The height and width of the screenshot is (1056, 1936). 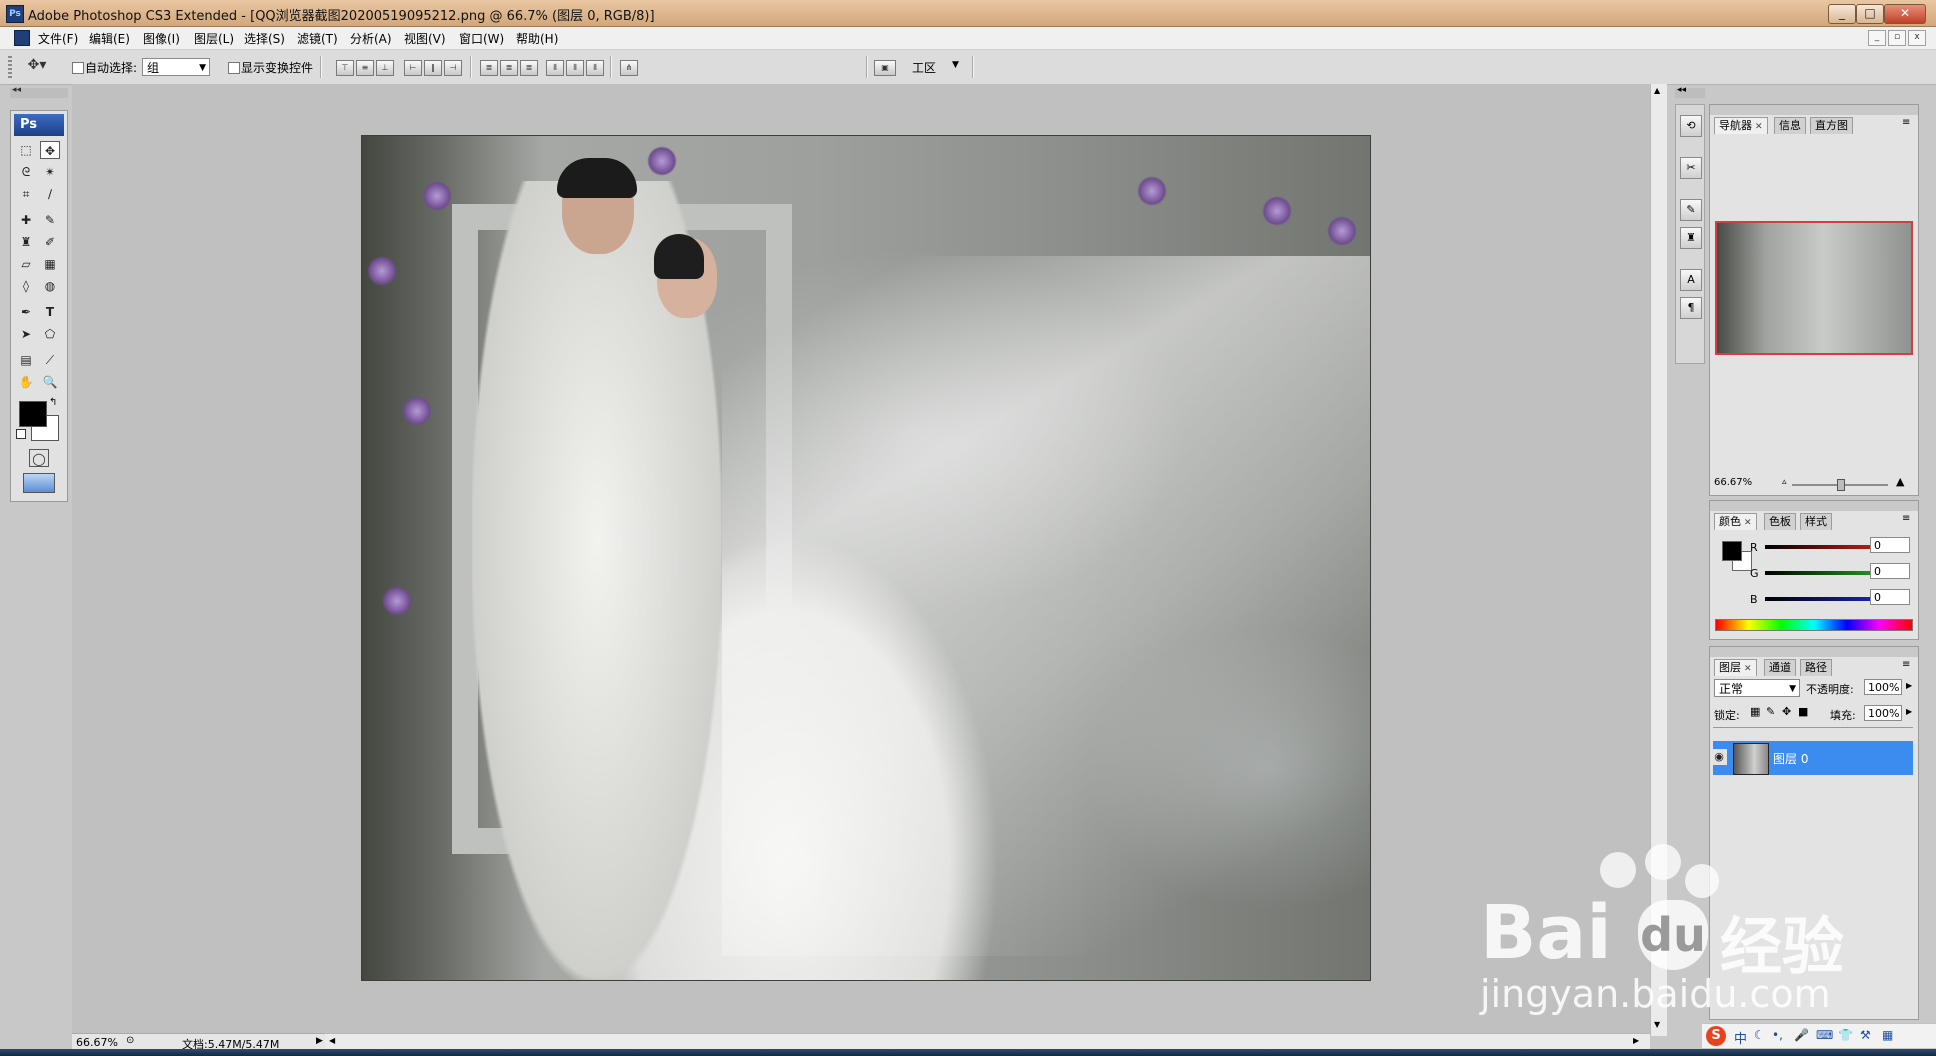 What do you see at coordinates (987, 1041) in the screenshot?
I see `horizontal-scrollbar: ◀ ▶` at bounding box center [987, 1041].